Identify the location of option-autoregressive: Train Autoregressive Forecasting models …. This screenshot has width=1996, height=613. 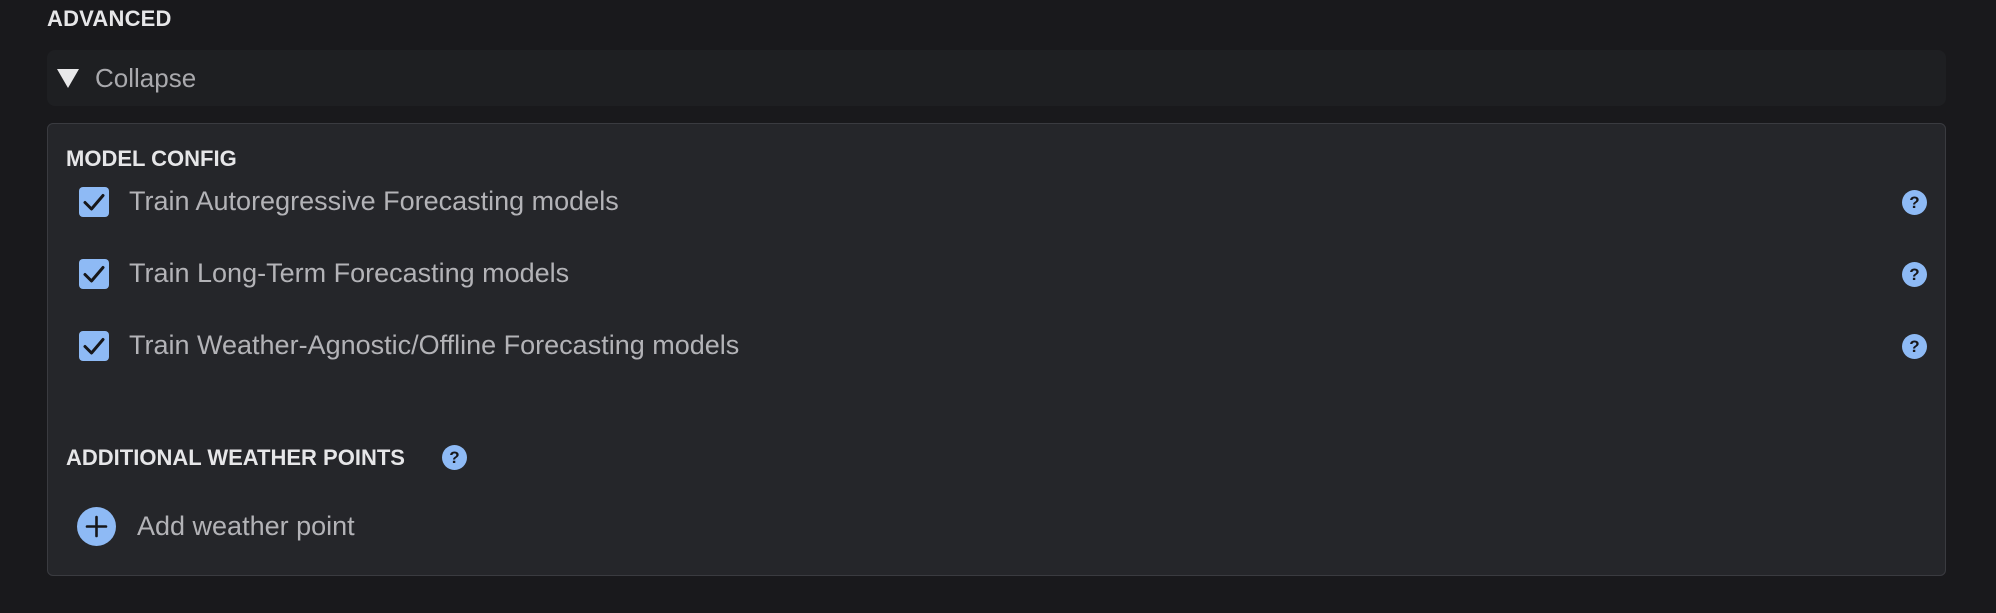
(996, 203).